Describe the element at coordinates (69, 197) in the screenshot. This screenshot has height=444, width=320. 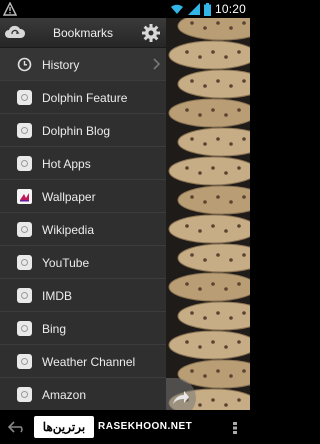
I see `bookmark-label: Wallpaper` at that location.